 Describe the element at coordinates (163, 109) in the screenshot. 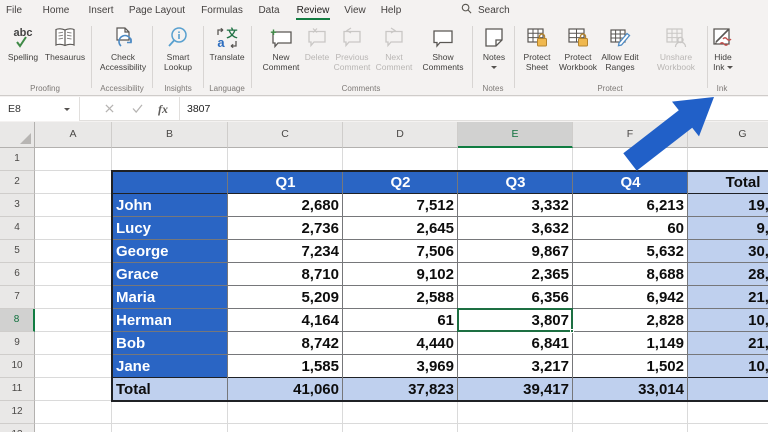

I see `insert-function-icon: fx` at that location.